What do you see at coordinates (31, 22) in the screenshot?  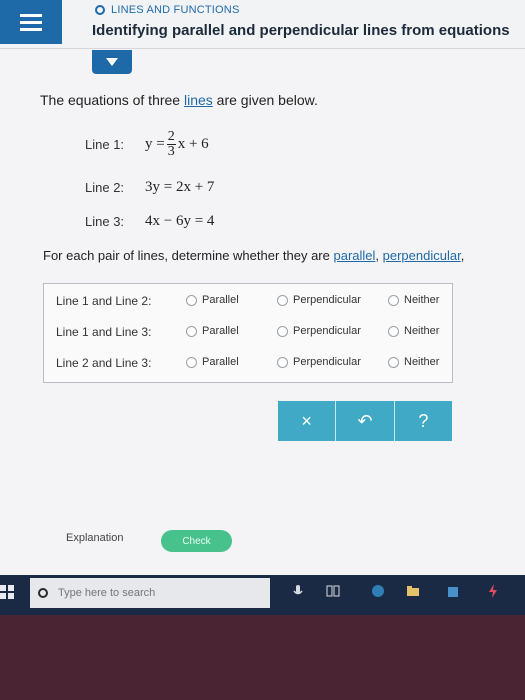 I see `menu-icon` at bounding box center [31, 22].